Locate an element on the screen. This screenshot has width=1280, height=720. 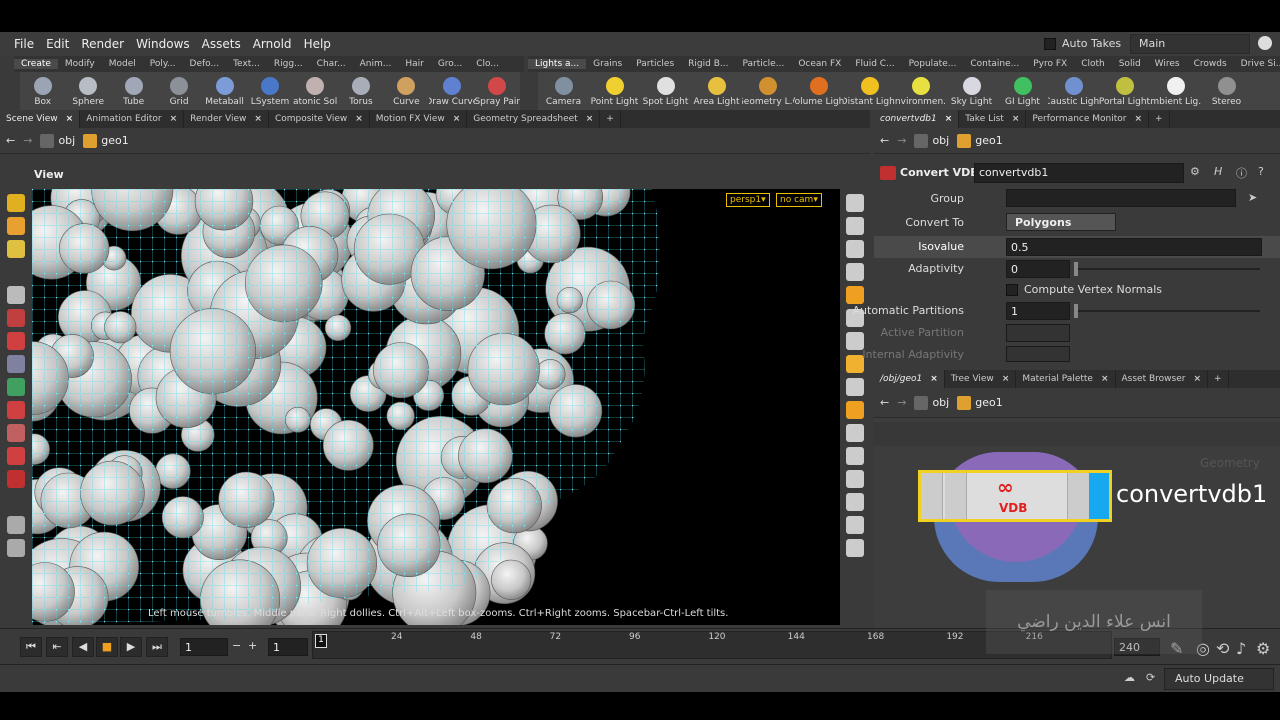
compute-normals-checkbox is located at coordinates (1012, 290).